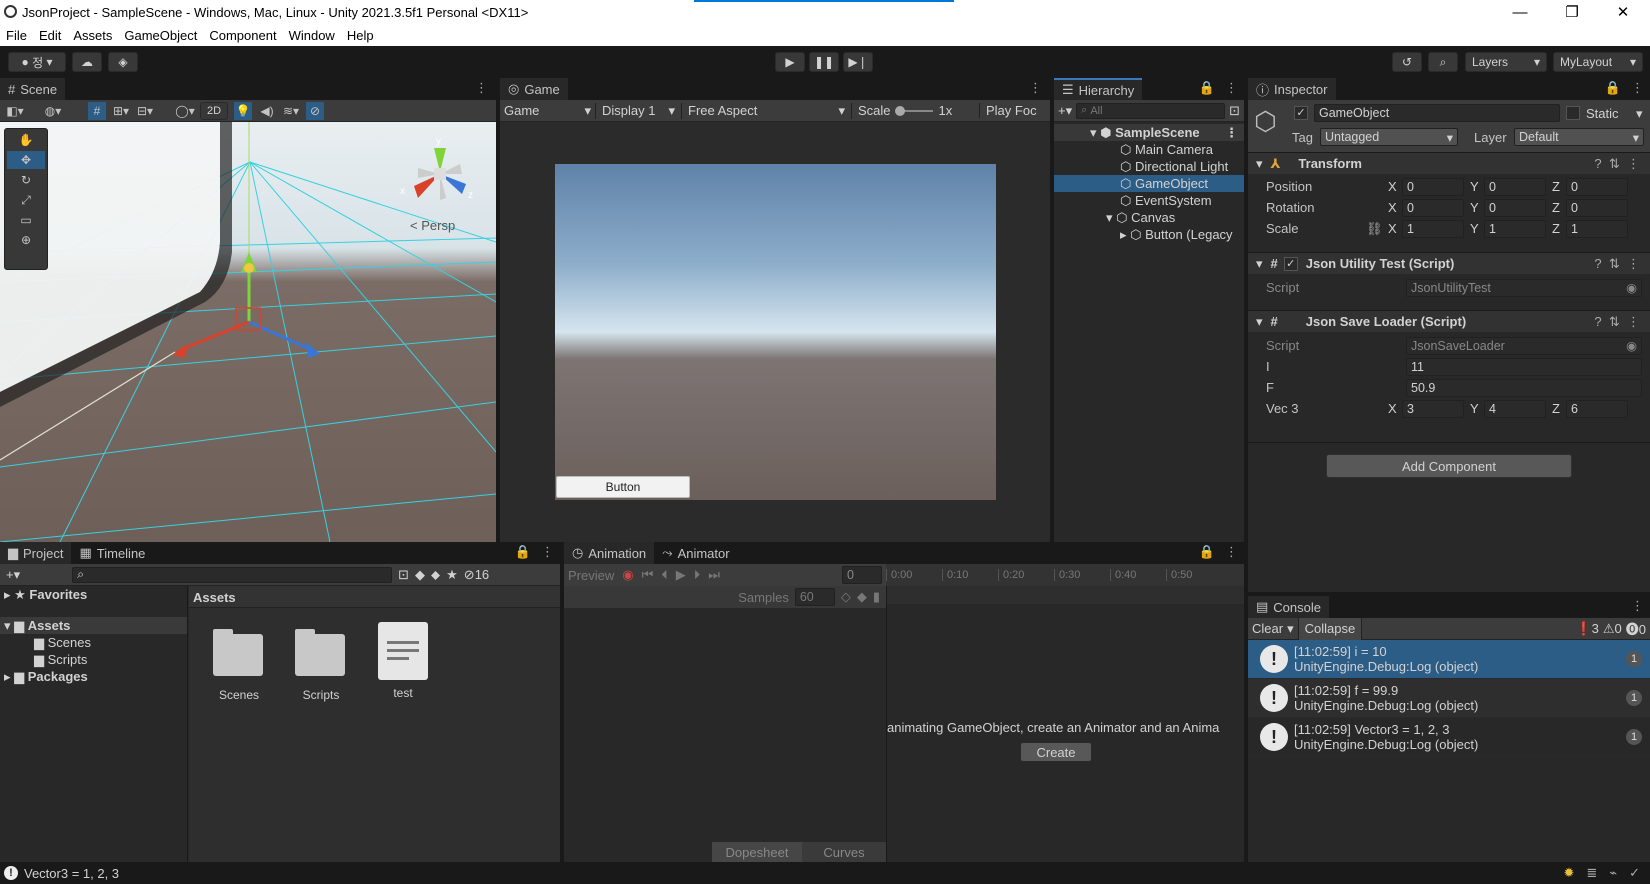  What do you see at coordinates (1586, 629) in the screenshot?
I see `info-filter-toggle: ❗3` at bounding box center [1586, 629].